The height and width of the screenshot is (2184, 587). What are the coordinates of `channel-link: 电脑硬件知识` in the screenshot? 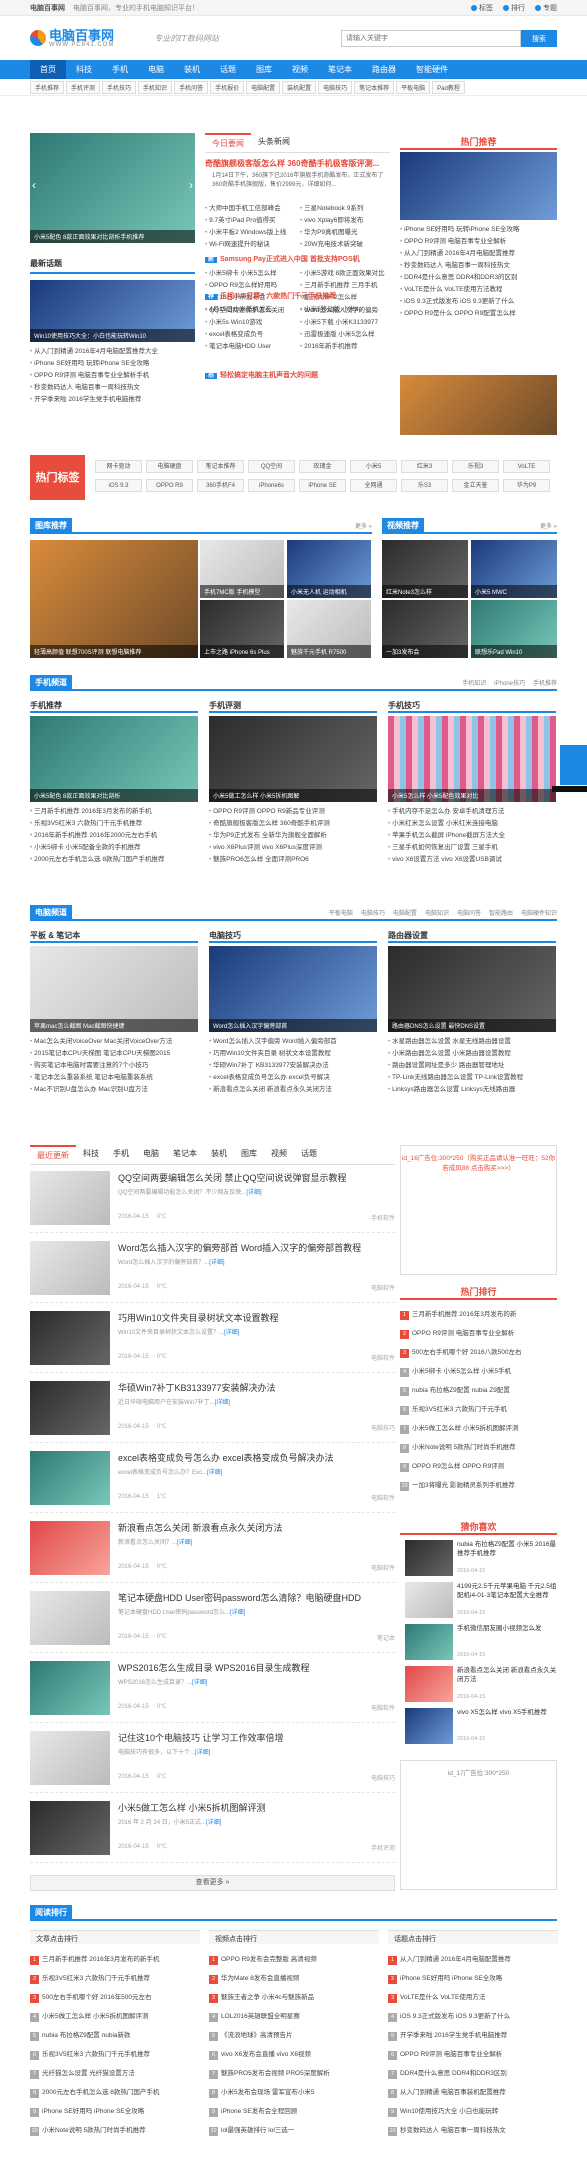 It's located at (539, 914).